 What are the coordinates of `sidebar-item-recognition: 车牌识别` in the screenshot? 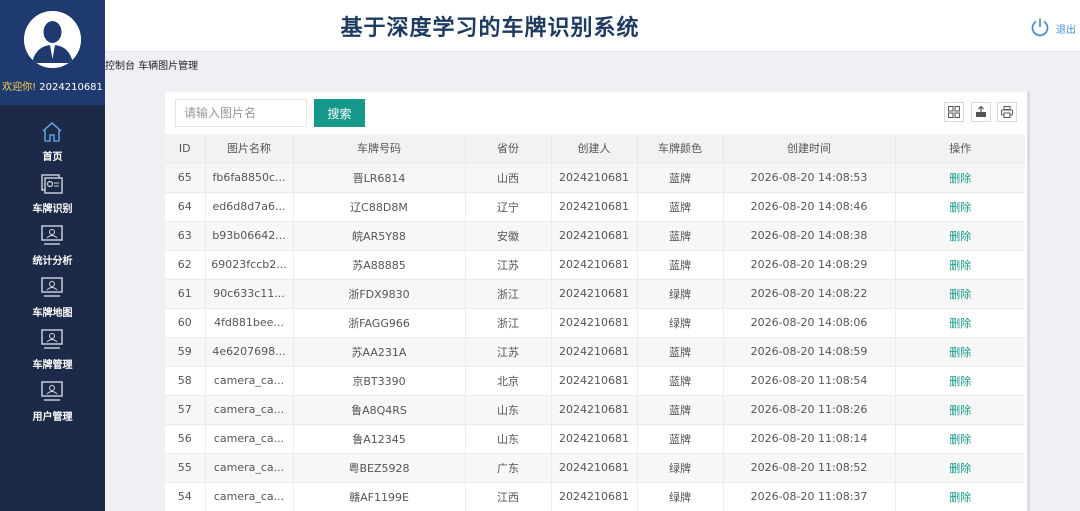 It's located at (52, 196).